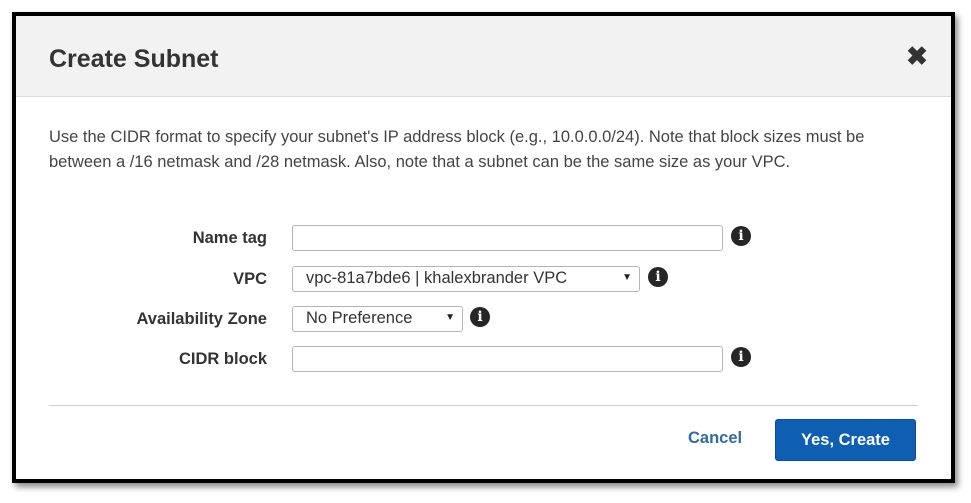 The width and height of the screenshot is (971, 503). Describe the element at coordinates (483, 405) in the screenshot. I see `footer-divider` at that location.